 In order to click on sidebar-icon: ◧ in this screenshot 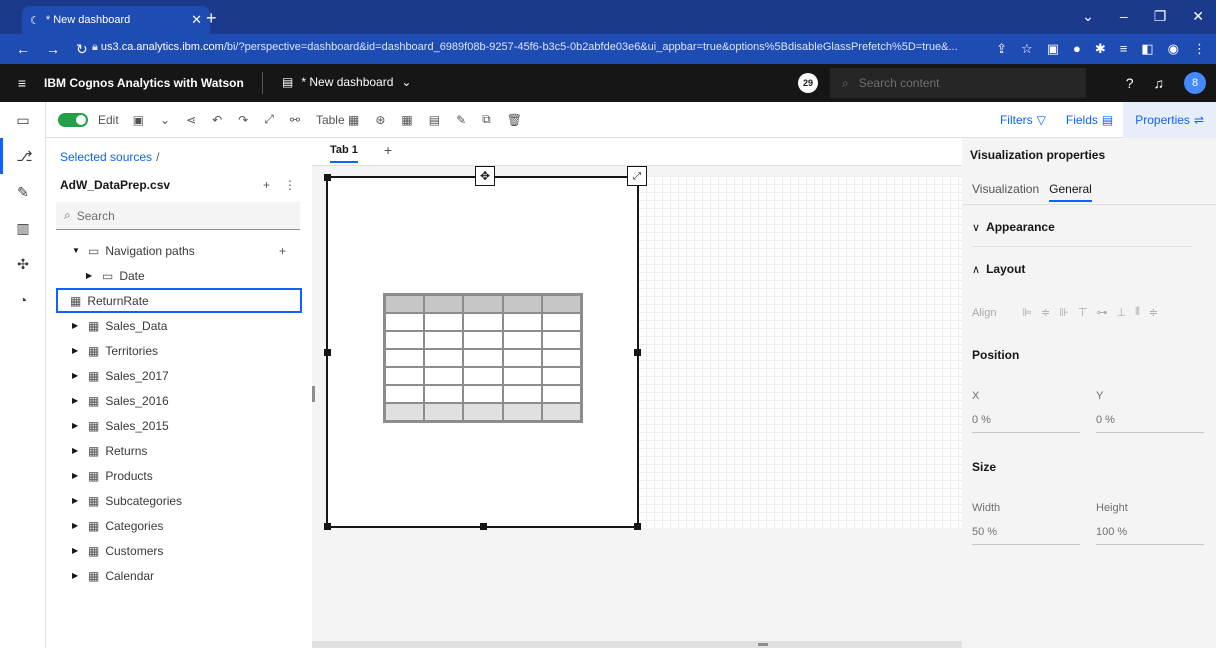, I will do `click(1147, 49)`.